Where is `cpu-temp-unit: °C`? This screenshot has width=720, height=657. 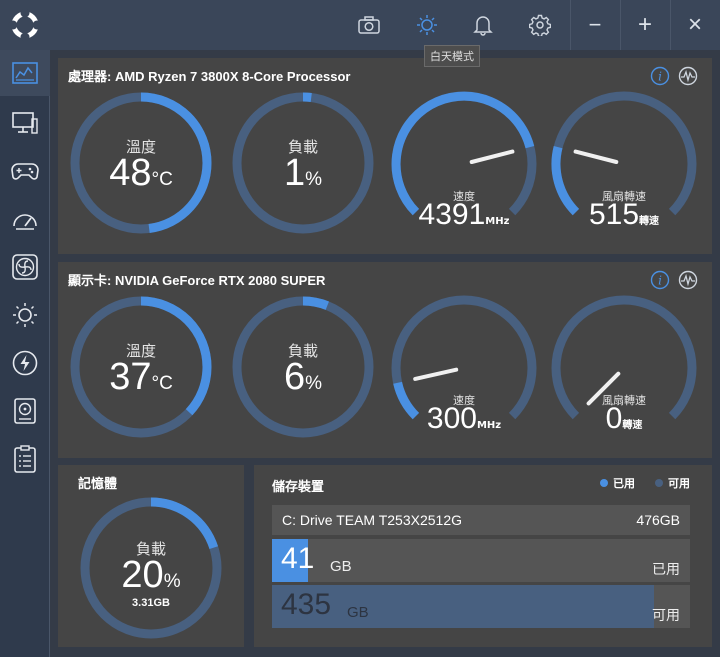 cpu-temp-unit: °C is located at coordinates (162, 179).